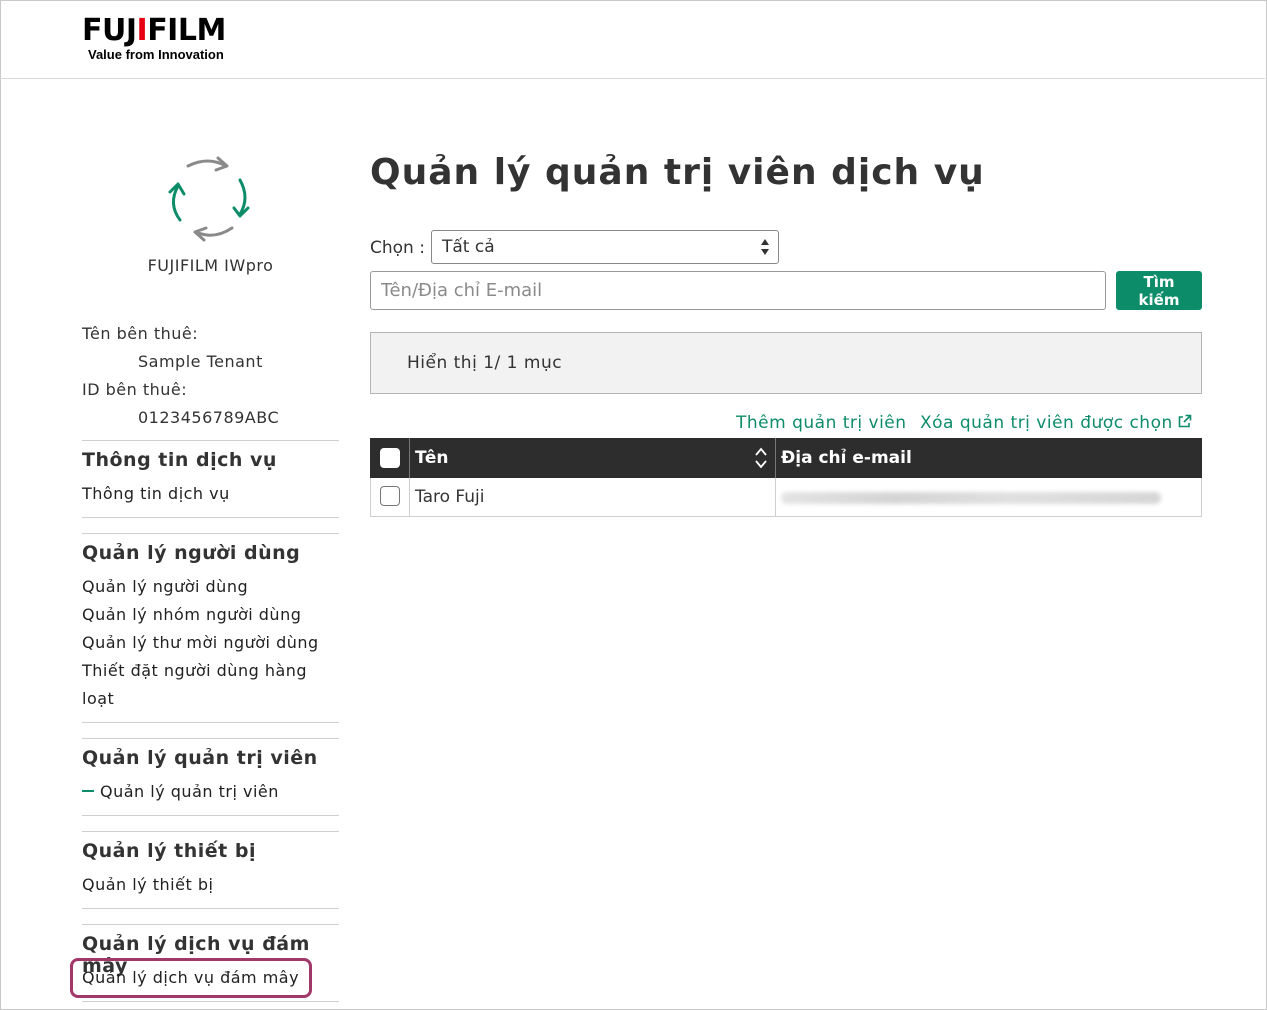 The width and height of the screenshot is (1267, 1010). I want to click on filter-select: Tất cả, so click(605, 247).